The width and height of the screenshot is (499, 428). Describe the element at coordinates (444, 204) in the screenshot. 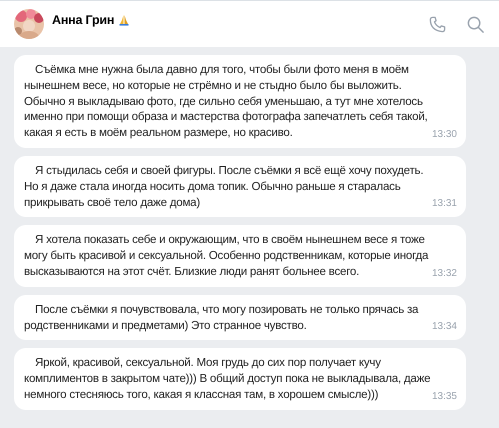

I see `message-time: 13:31` at that location.